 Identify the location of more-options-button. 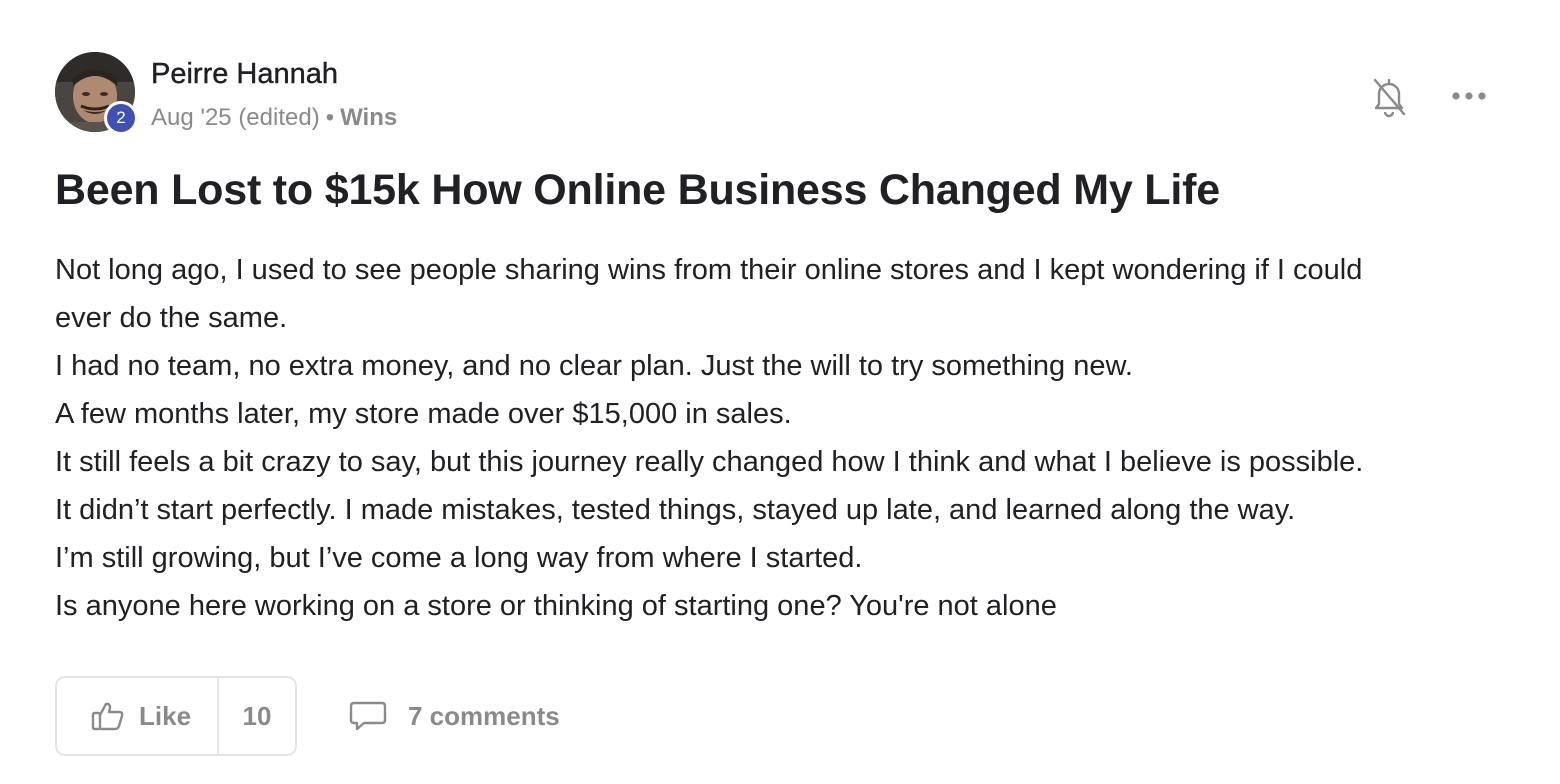
(1469, 96).